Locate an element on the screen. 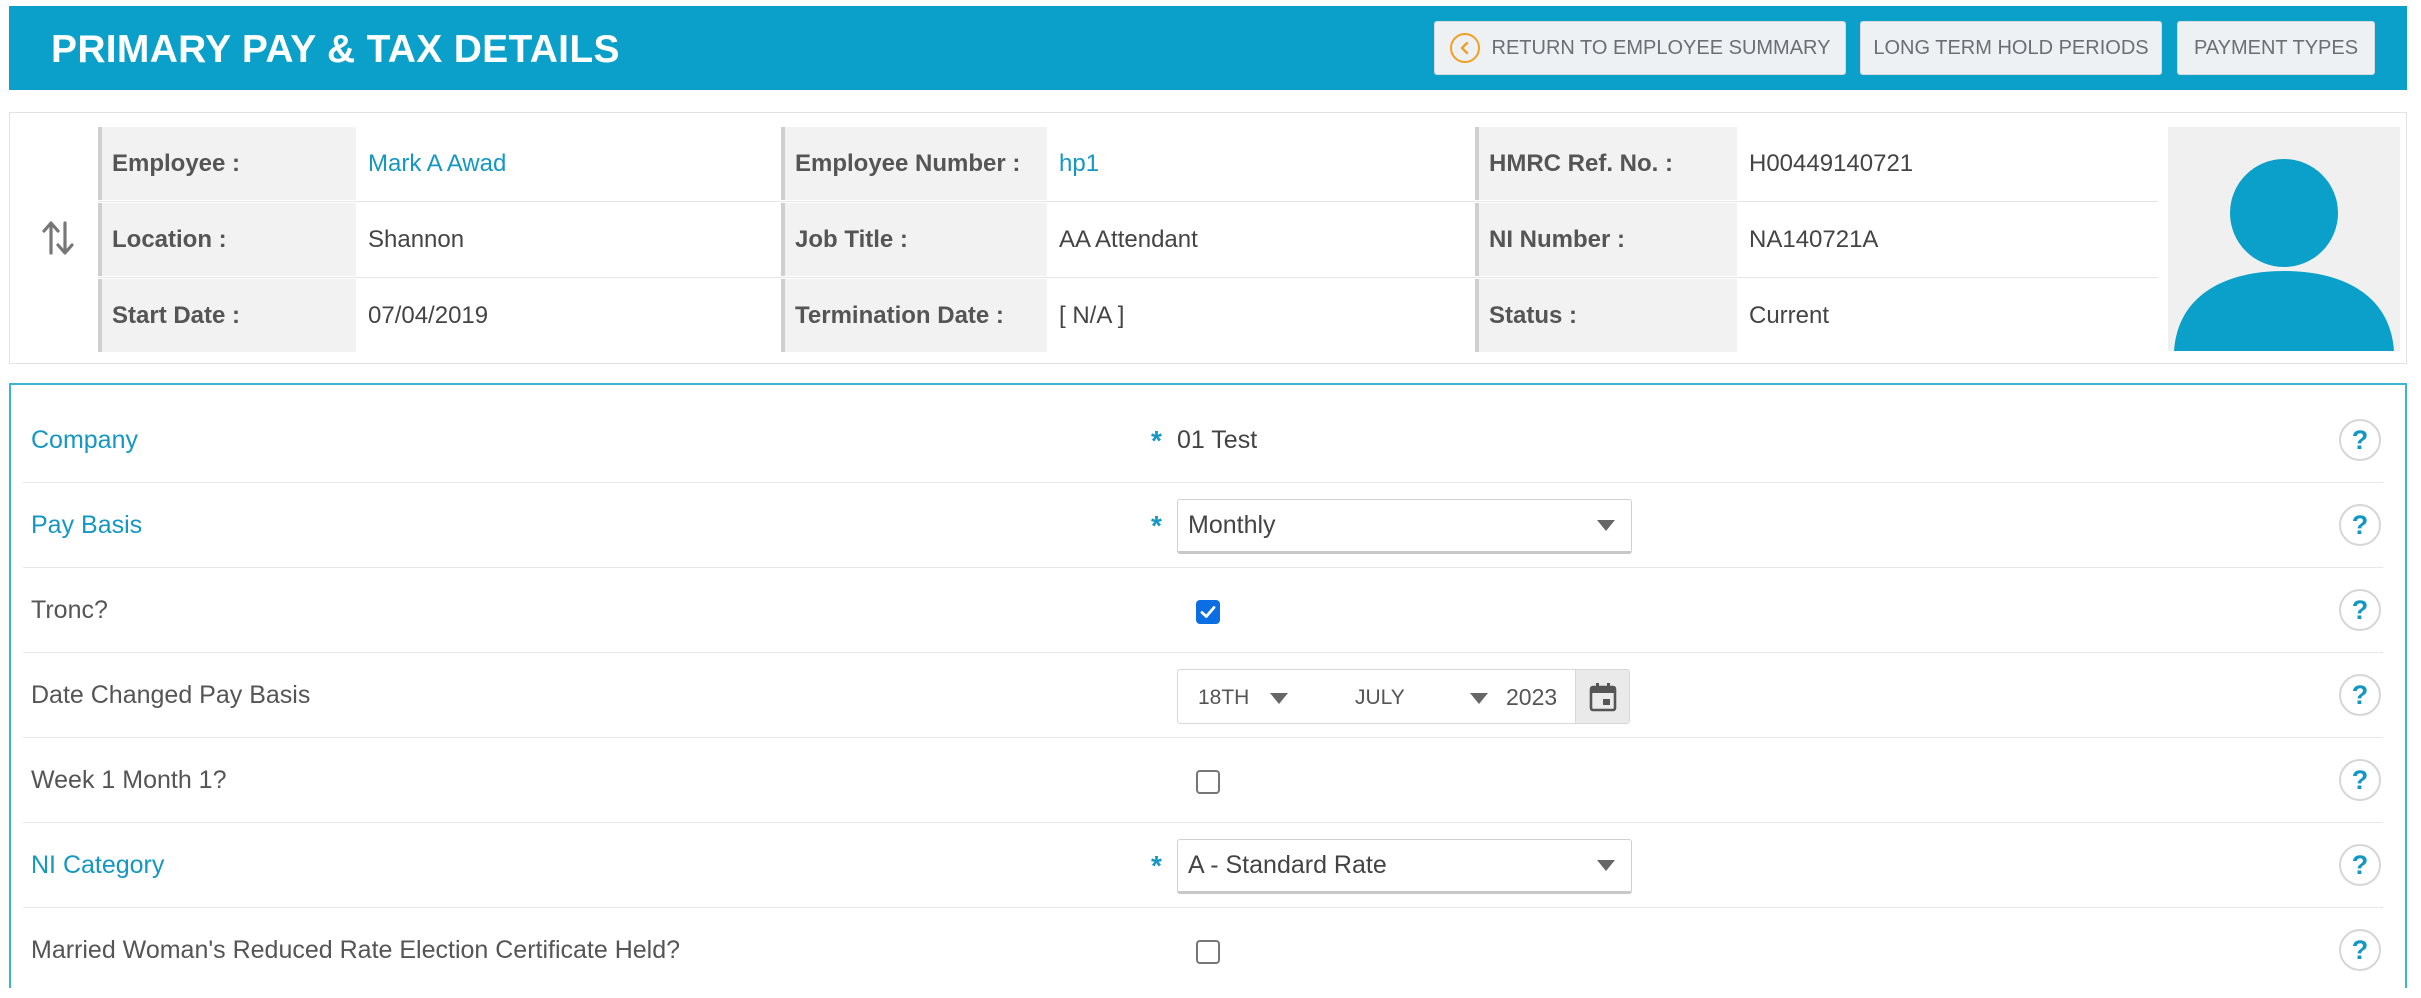 Image resolution: width=2421 pixels, height=998 pixels. termination-date-value: [ N/A ] is located at coordinates (1092, 315).